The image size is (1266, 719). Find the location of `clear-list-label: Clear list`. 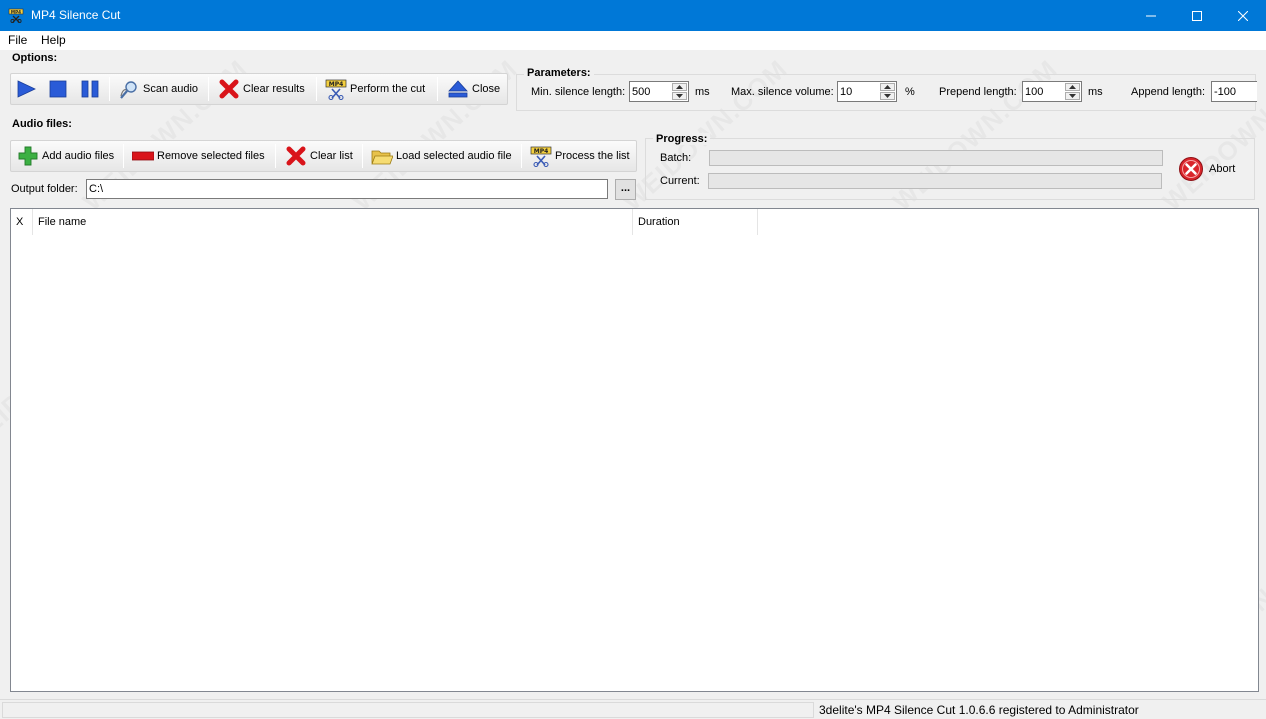

clear-list-label: Clear list is located at coordinates (331, 156).